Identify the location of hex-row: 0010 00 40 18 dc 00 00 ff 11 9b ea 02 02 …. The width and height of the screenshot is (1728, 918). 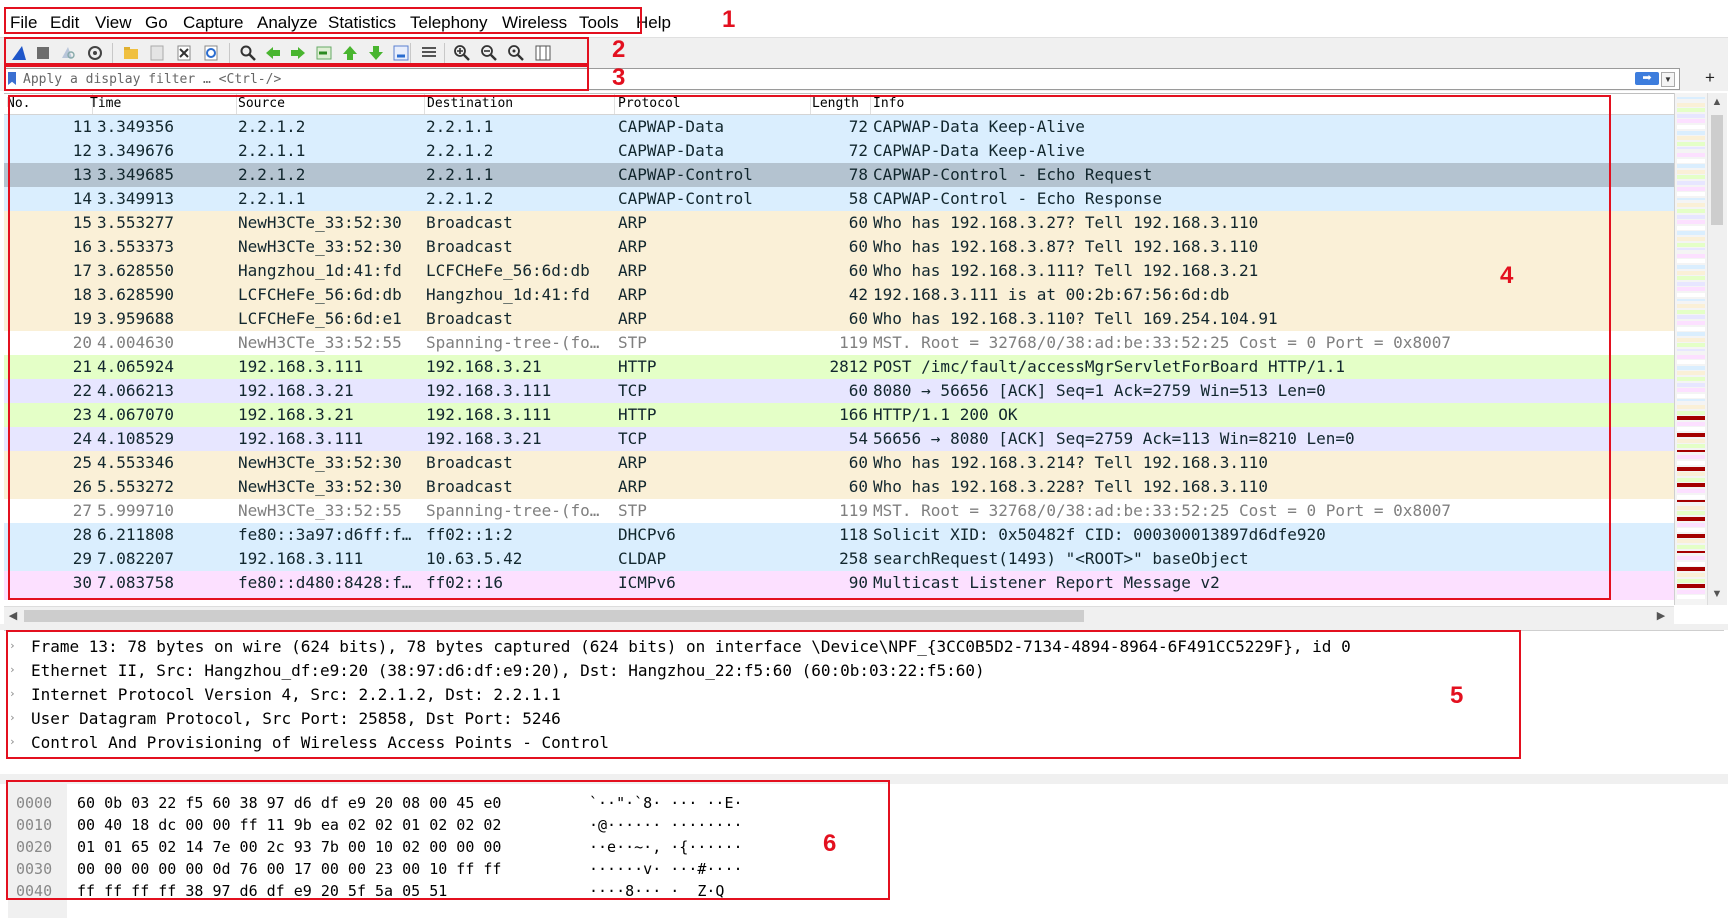
(458, 825).